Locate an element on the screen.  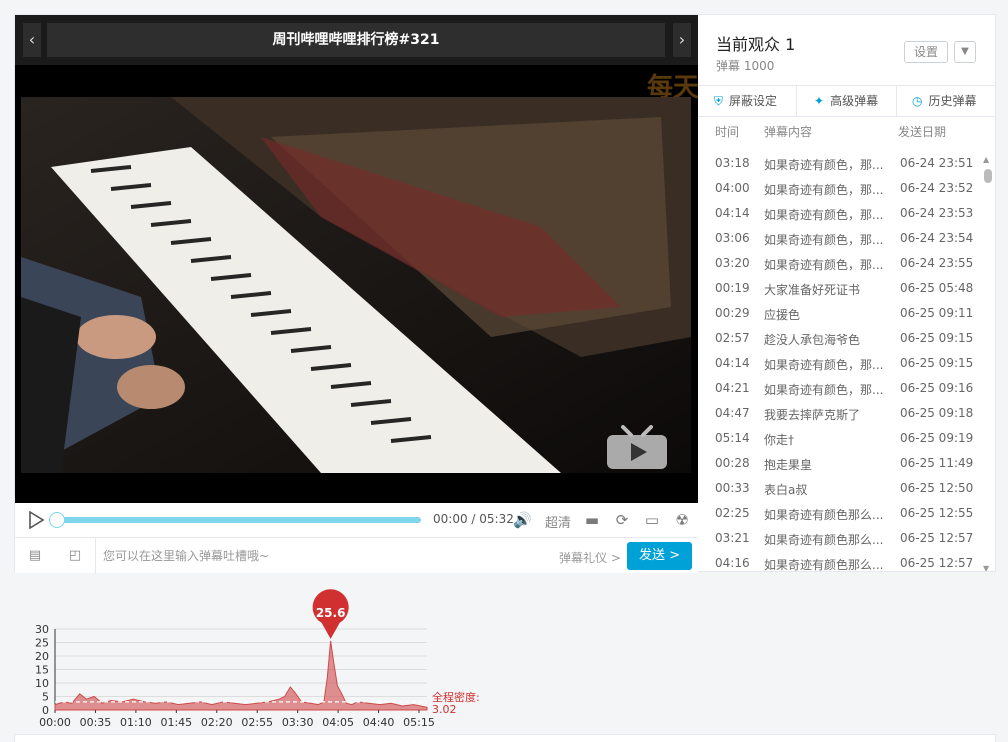
chevron-down-icon: ▼ is located at coordinates (965, 52).